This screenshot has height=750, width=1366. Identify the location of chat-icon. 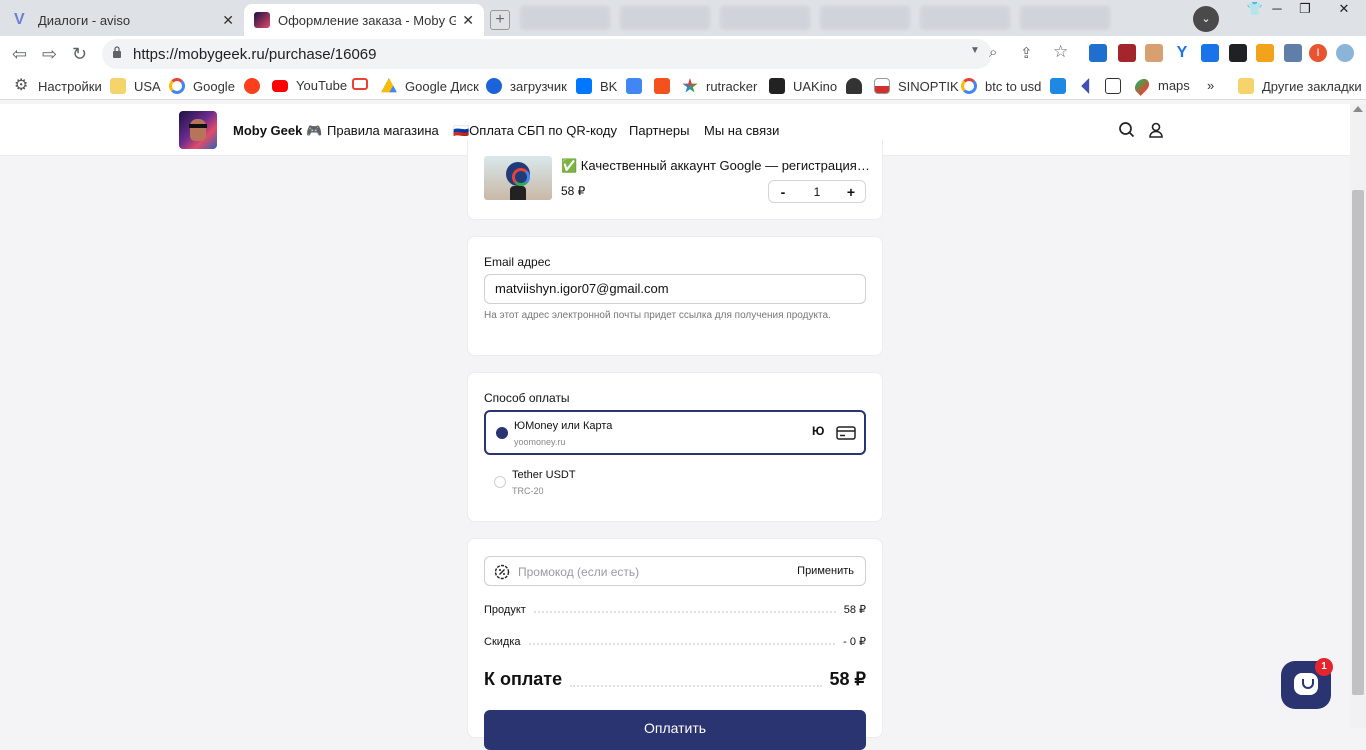
(1306, 684).